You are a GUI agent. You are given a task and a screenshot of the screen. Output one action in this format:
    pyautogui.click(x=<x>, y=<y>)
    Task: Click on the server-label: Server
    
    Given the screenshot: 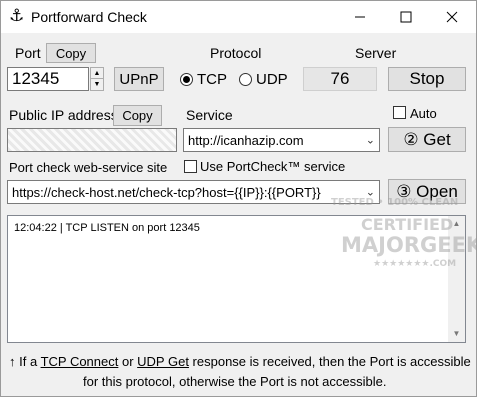 What is the action you would take?
    pyautogui.click(x=376, y=53)
    